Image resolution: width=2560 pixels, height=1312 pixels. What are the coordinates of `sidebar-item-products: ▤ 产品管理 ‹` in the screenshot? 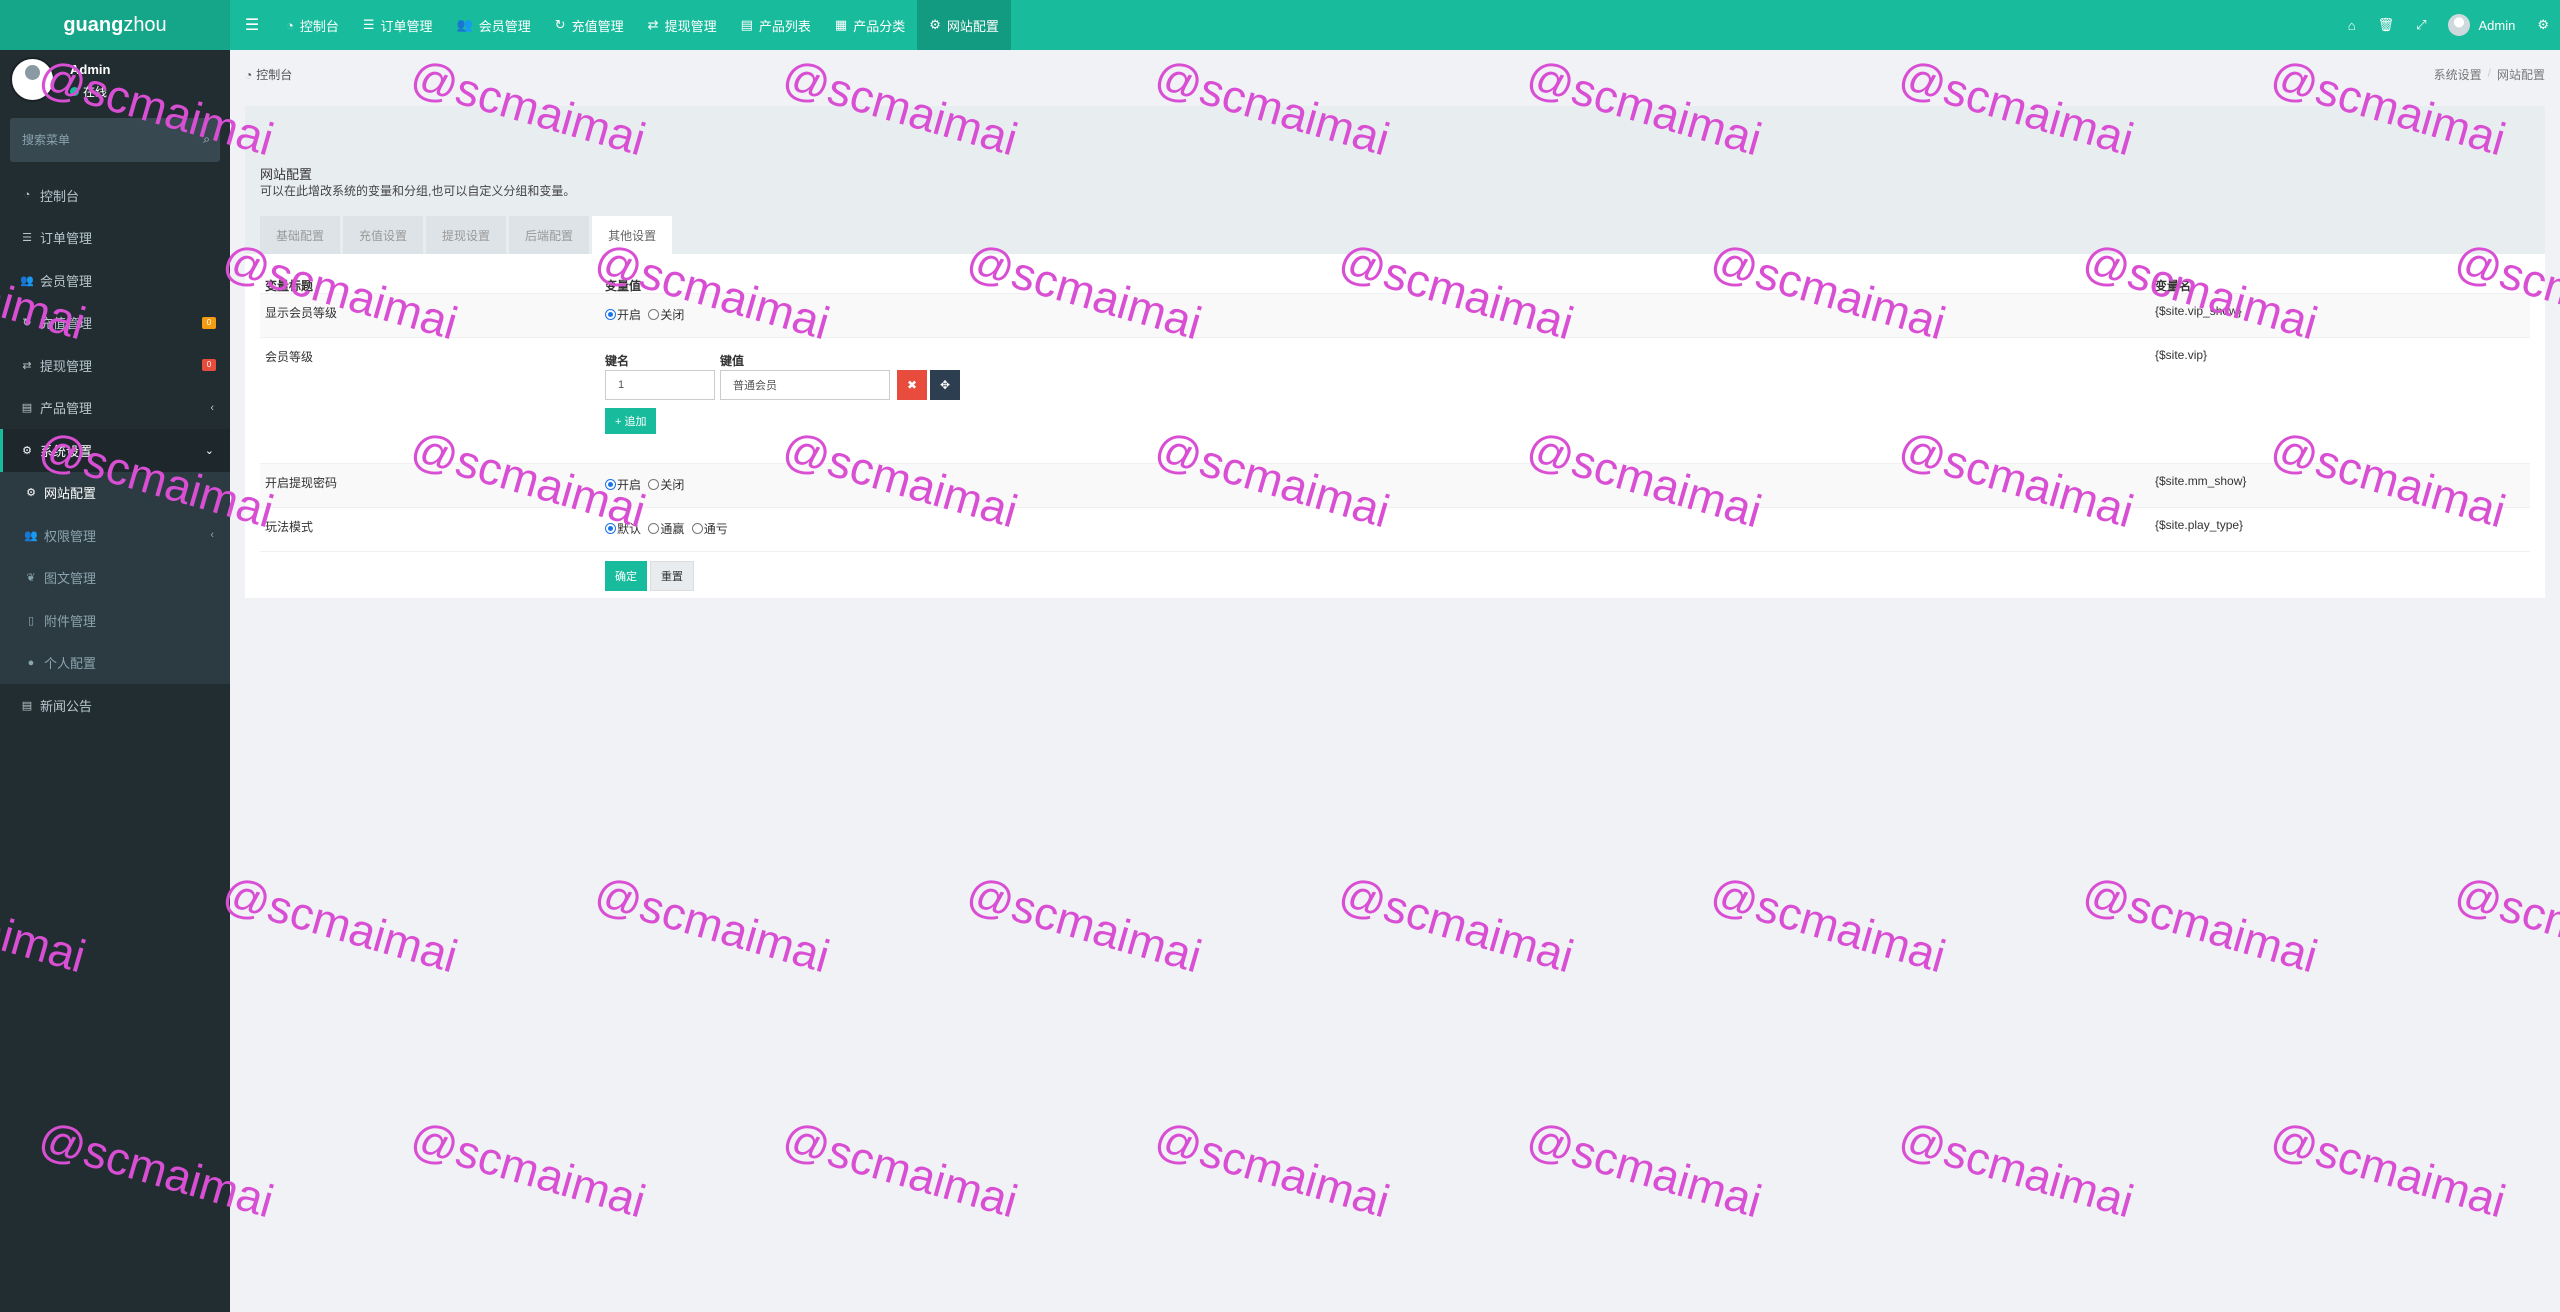 It's located at (115, 408).